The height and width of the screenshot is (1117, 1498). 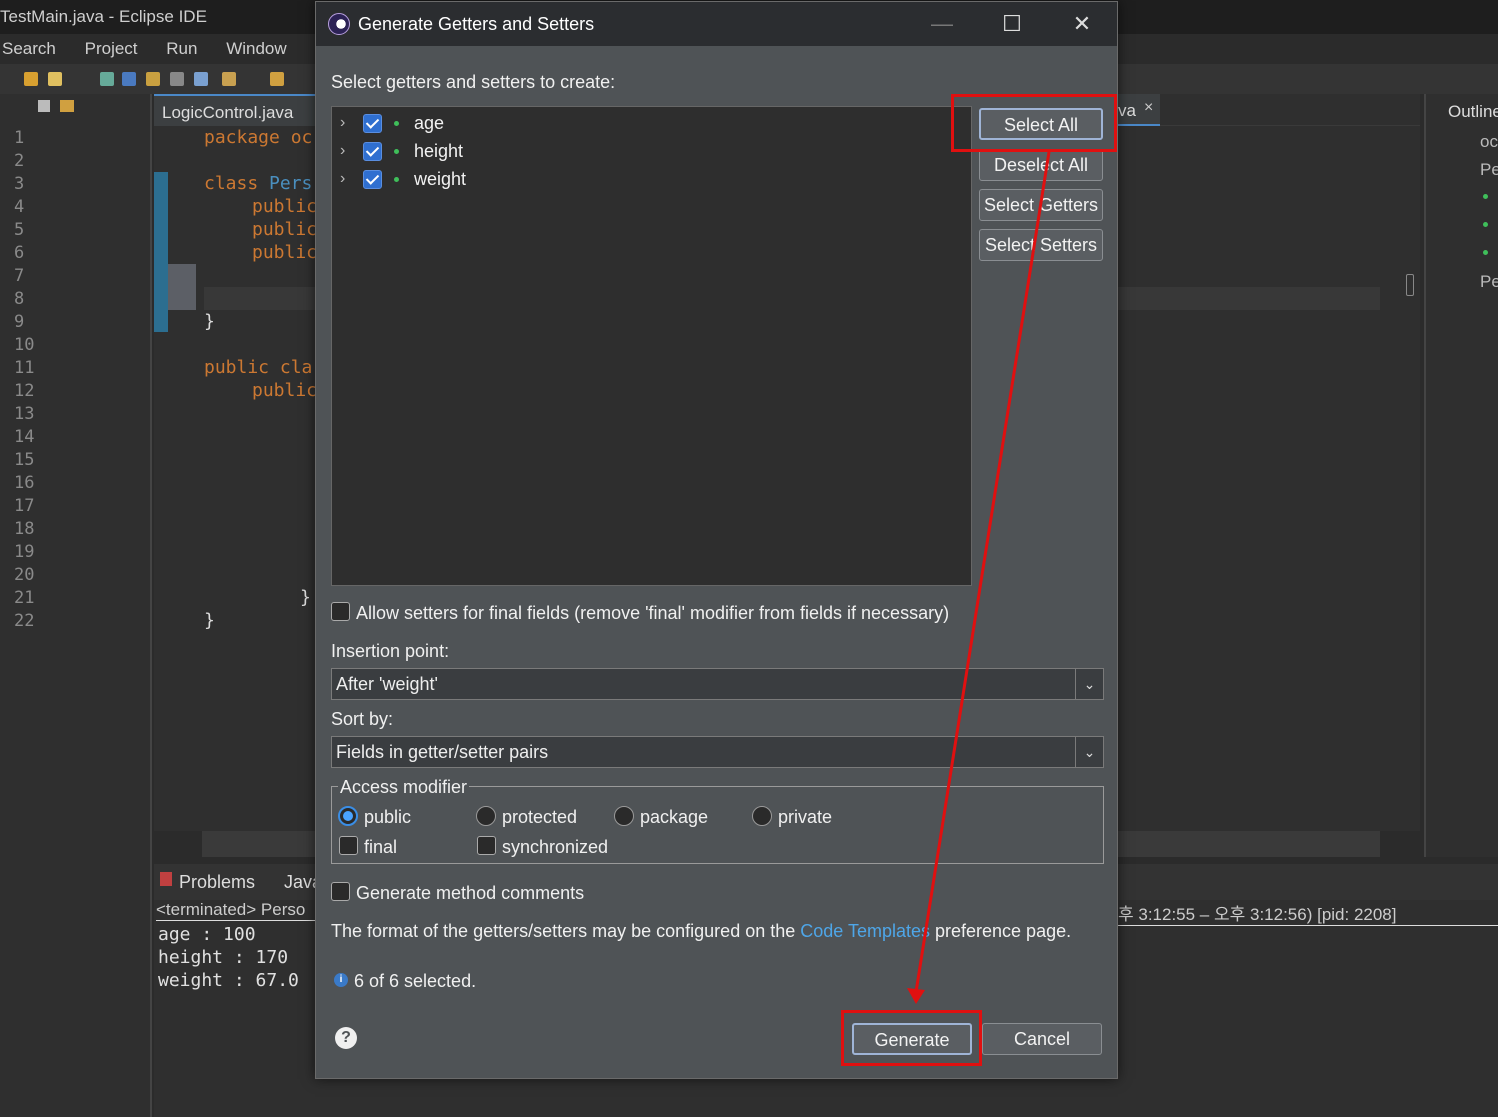 What do you see at coordinates (982, 572) in the screenshot?
I see `arrow-line` at bounding box center [982, 572].